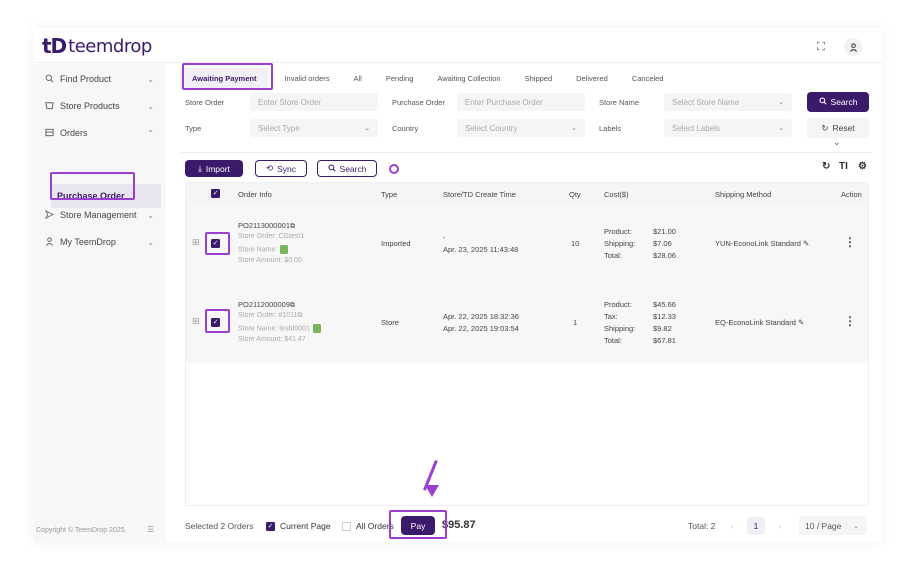 The width and height of the screenshot is (916, 584). What do you see at coordinates (150, 529) in the screenshot?
I see `collapse-sidebar-icon: ☰` at bounding box center [150, 529].